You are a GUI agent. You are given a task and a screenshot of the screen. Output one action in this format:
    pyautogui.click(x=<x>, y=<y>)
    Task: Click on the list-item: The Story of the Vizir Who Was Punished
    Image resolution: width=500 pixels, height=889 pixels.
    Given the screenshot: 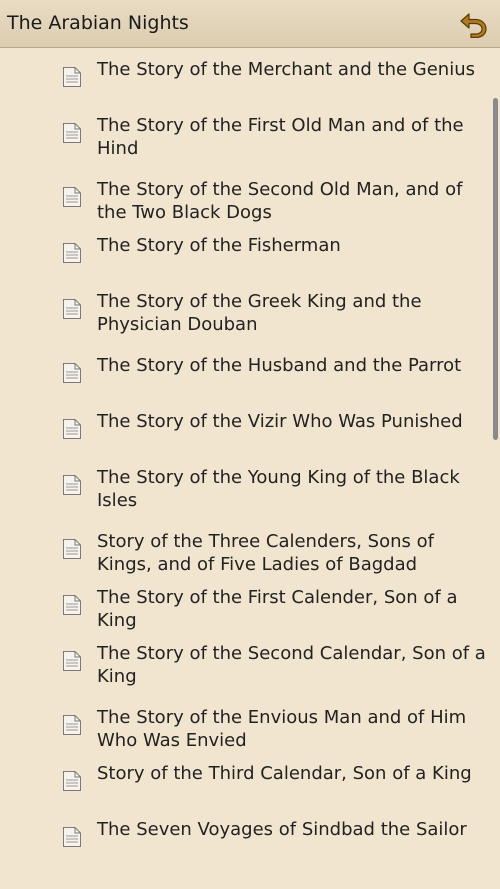 What is the action you would take?
    pyautogui.click(x=250, y=428)
    